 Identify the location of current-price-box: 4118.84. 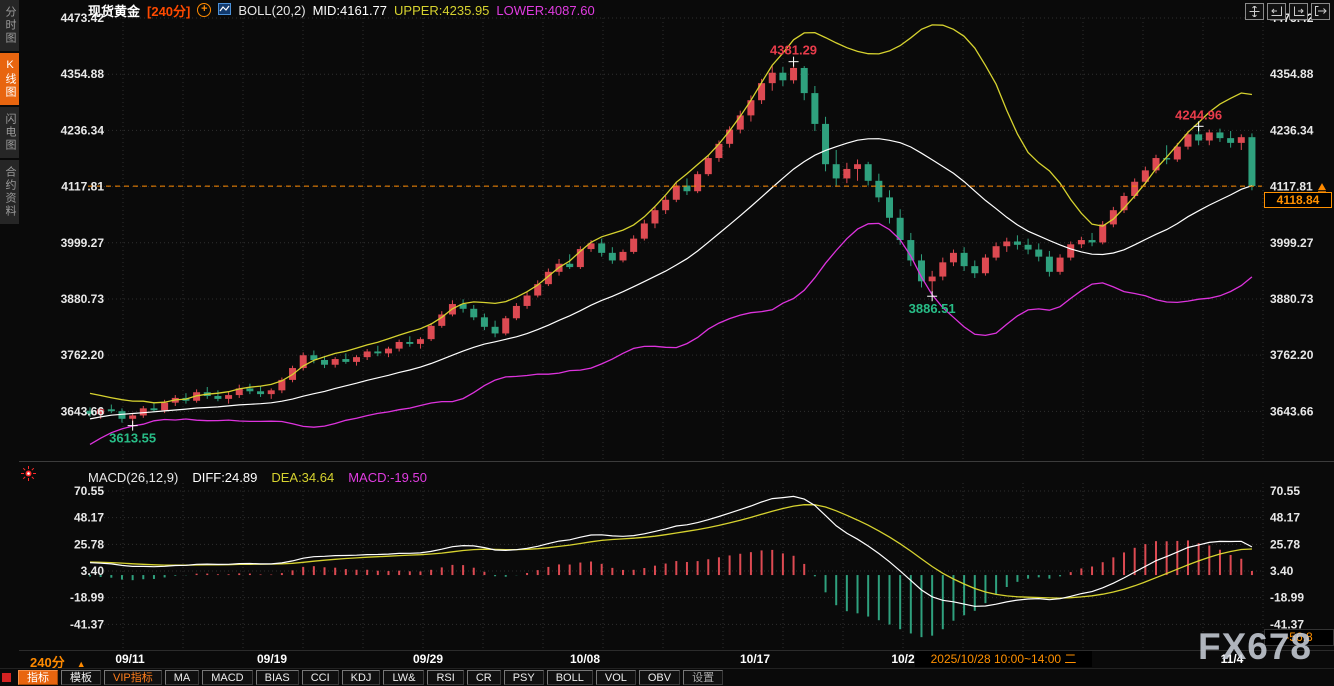
(1298, 200).